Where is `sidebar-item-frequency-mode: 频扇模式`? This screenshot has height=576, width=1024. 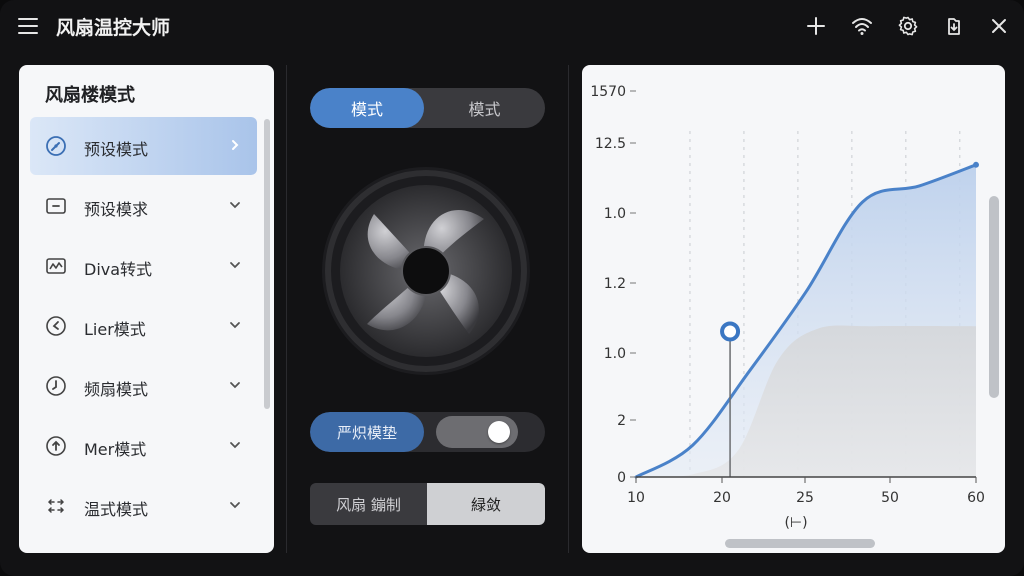 sidebar-item-frequency-mode: 频扇模式 is located at coordinates (143, 386).